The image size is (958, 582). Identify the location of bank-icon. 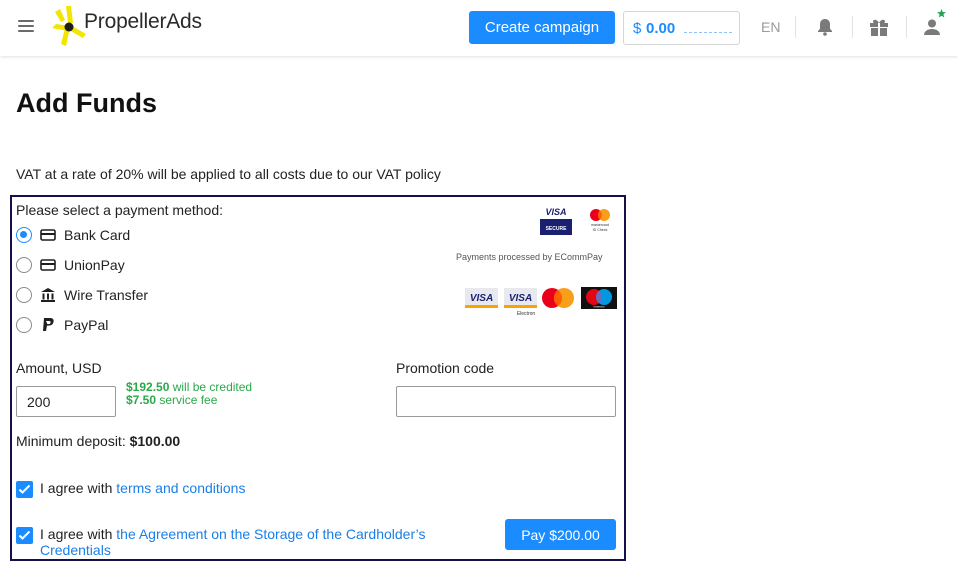
(48, 295).